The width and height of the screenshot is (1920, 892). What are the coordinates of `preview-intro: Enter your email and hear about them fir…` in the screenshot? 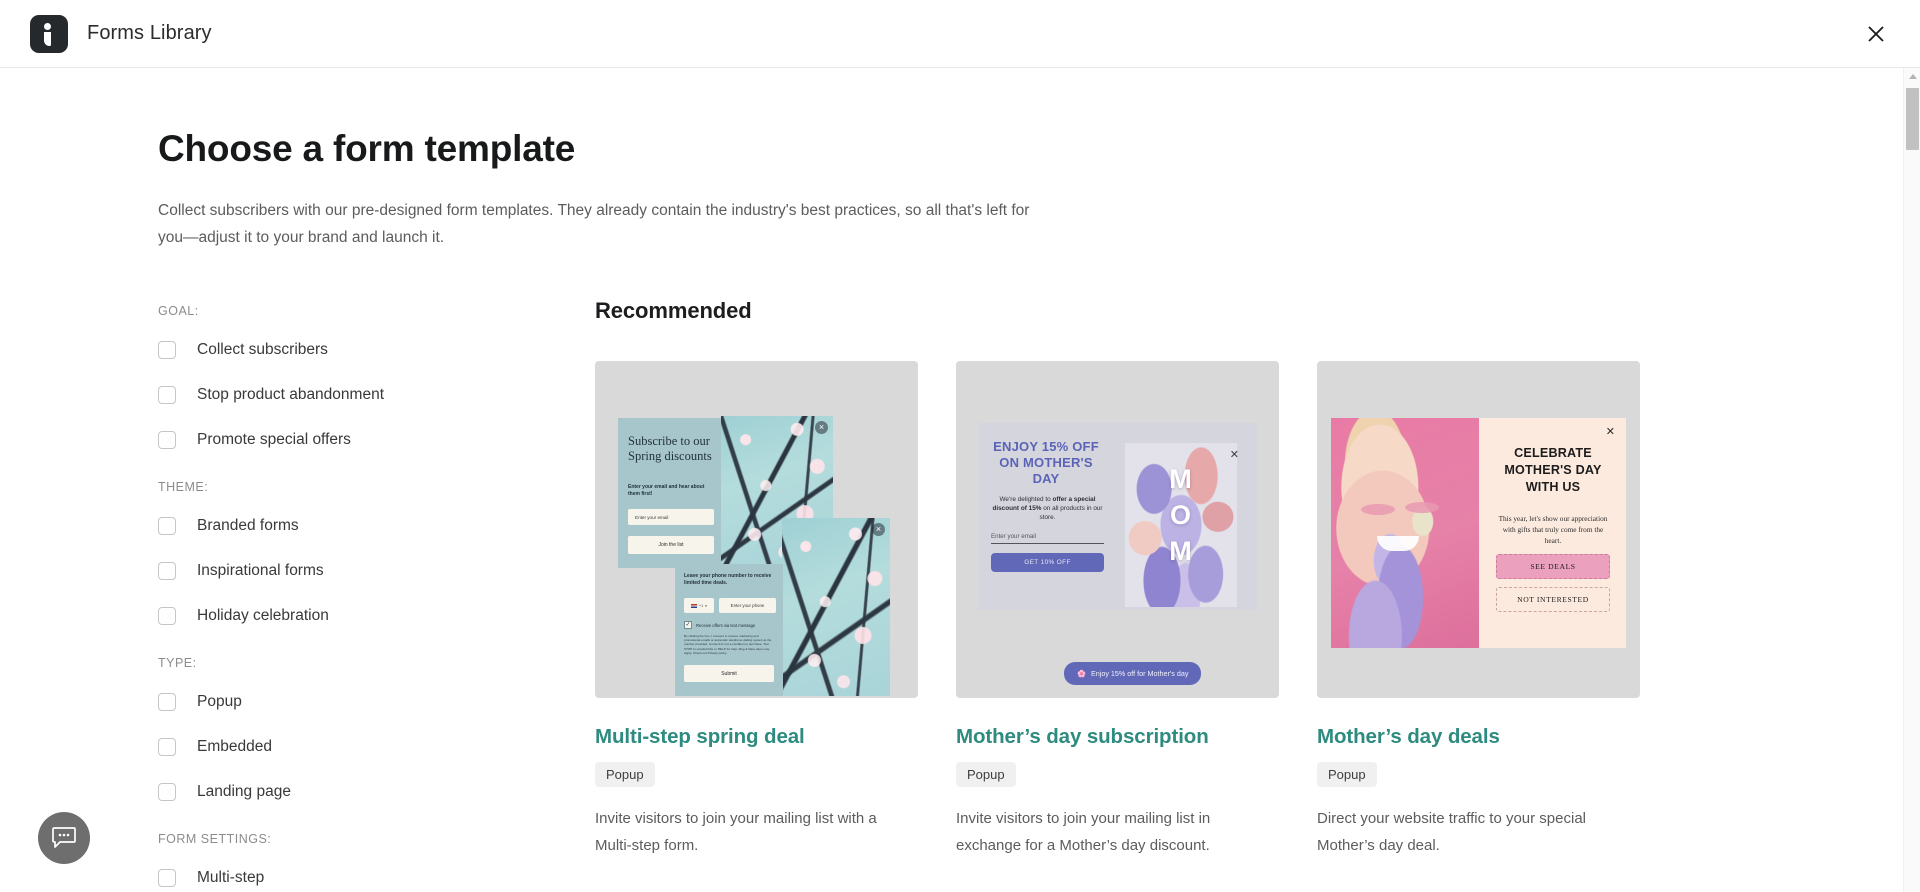 It's located at (666, 490).